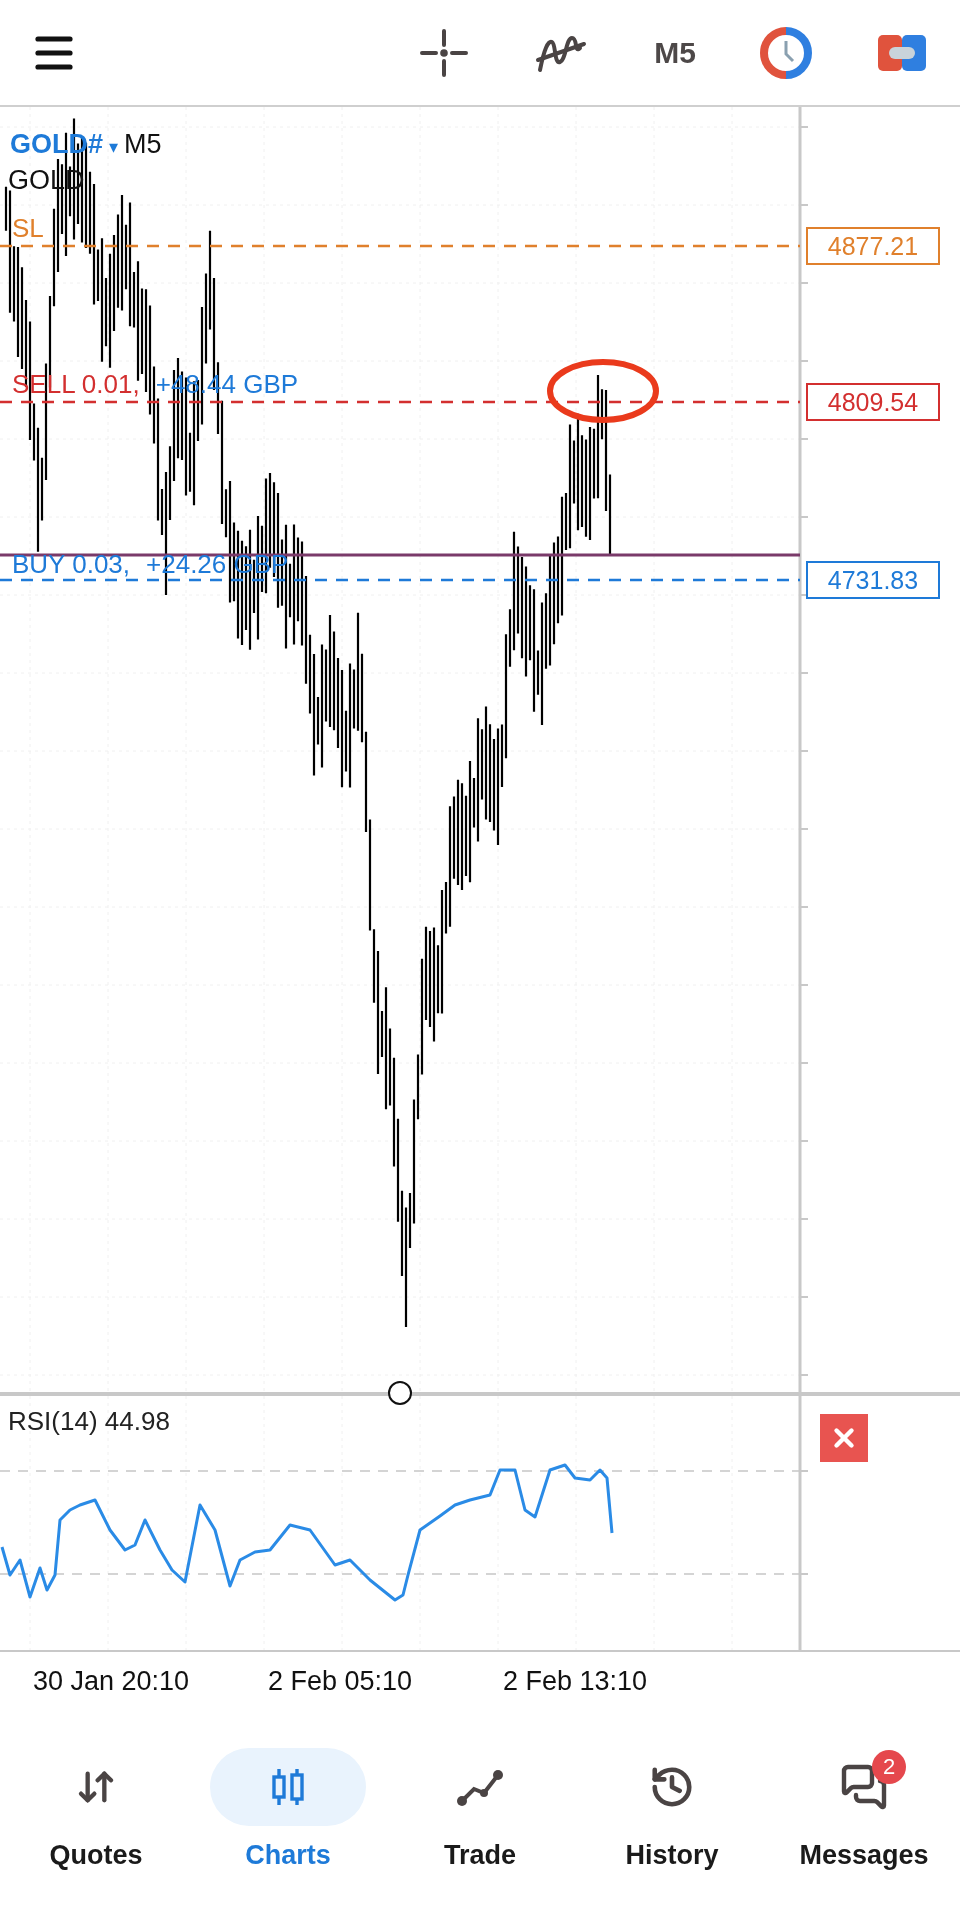 The width and height of the screenshot is (960, 1920). I want to click on chart-period: M5, so click(143, 144).